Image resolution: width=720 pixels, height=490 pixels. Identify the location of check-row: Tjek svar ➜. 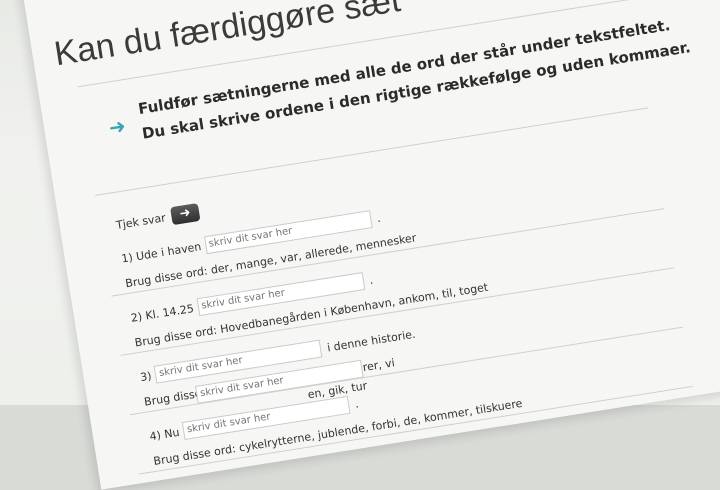
(158, 218).